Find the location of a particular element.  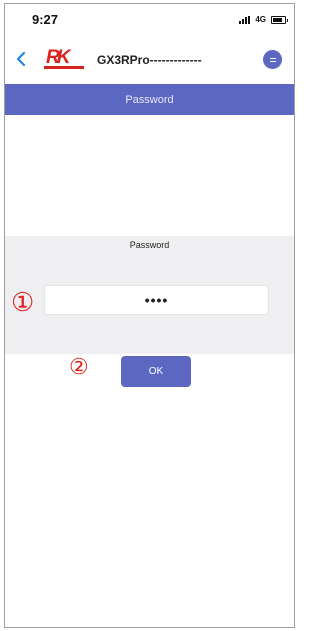

status-bar: 9:27 4G is located at coordinates (149, 23).